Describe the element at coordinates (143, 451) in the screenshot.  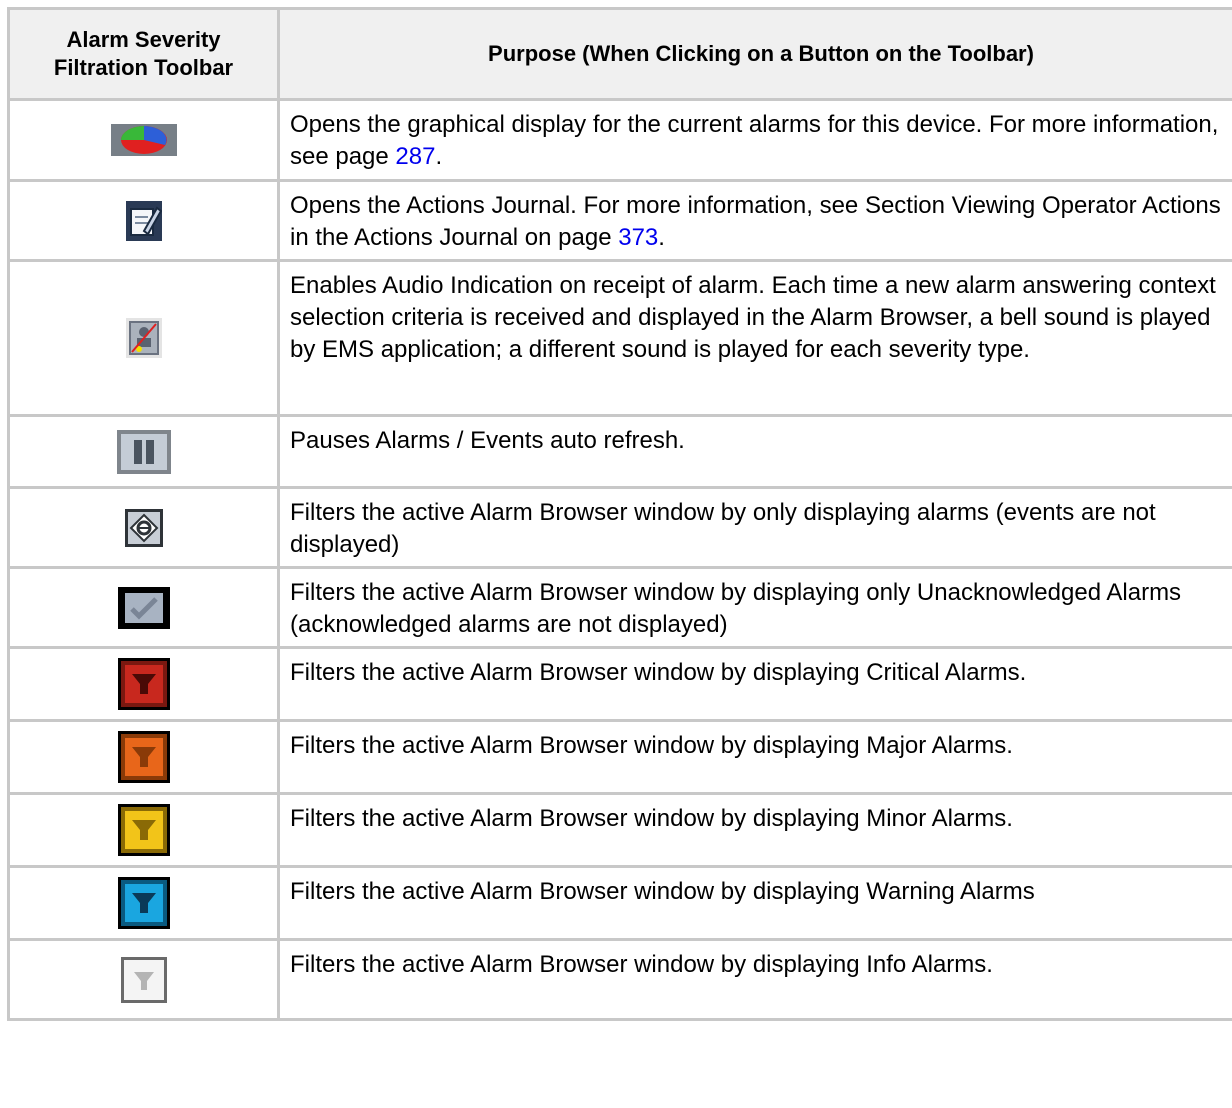
I see `pause-icon` at that location.